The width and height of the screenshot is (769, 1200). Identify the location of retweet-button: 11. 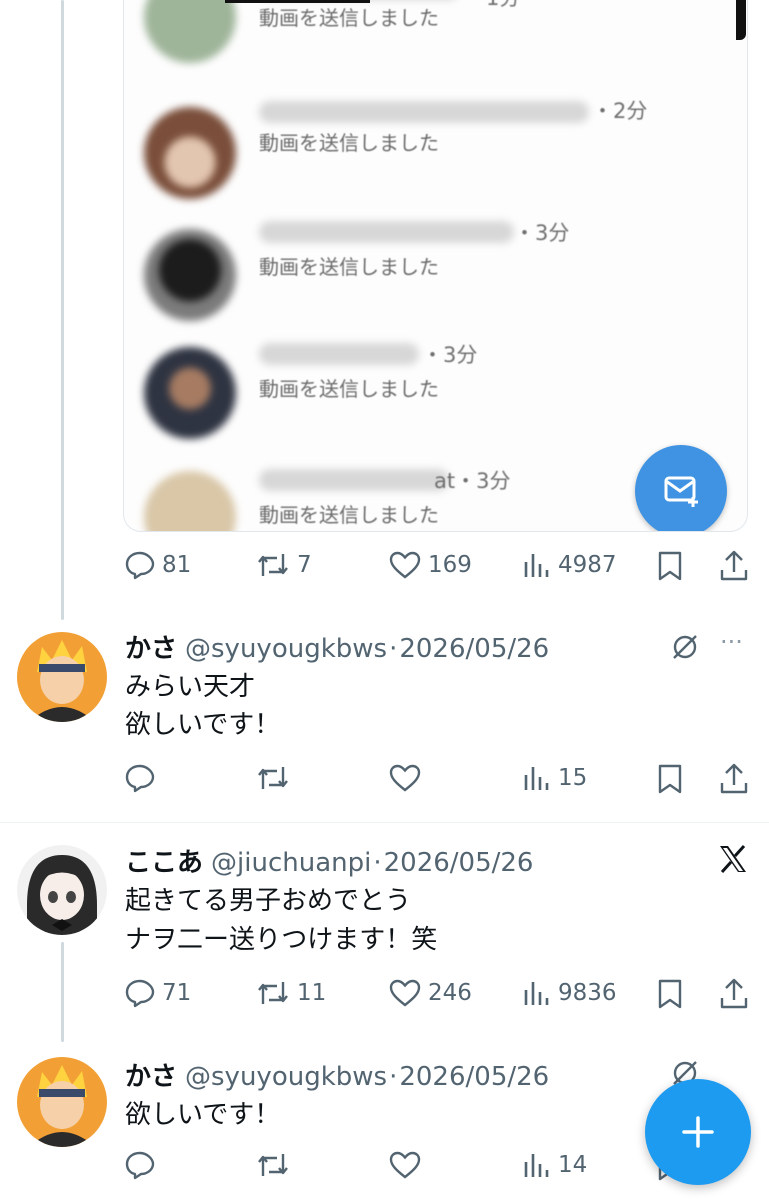
(290, 993).